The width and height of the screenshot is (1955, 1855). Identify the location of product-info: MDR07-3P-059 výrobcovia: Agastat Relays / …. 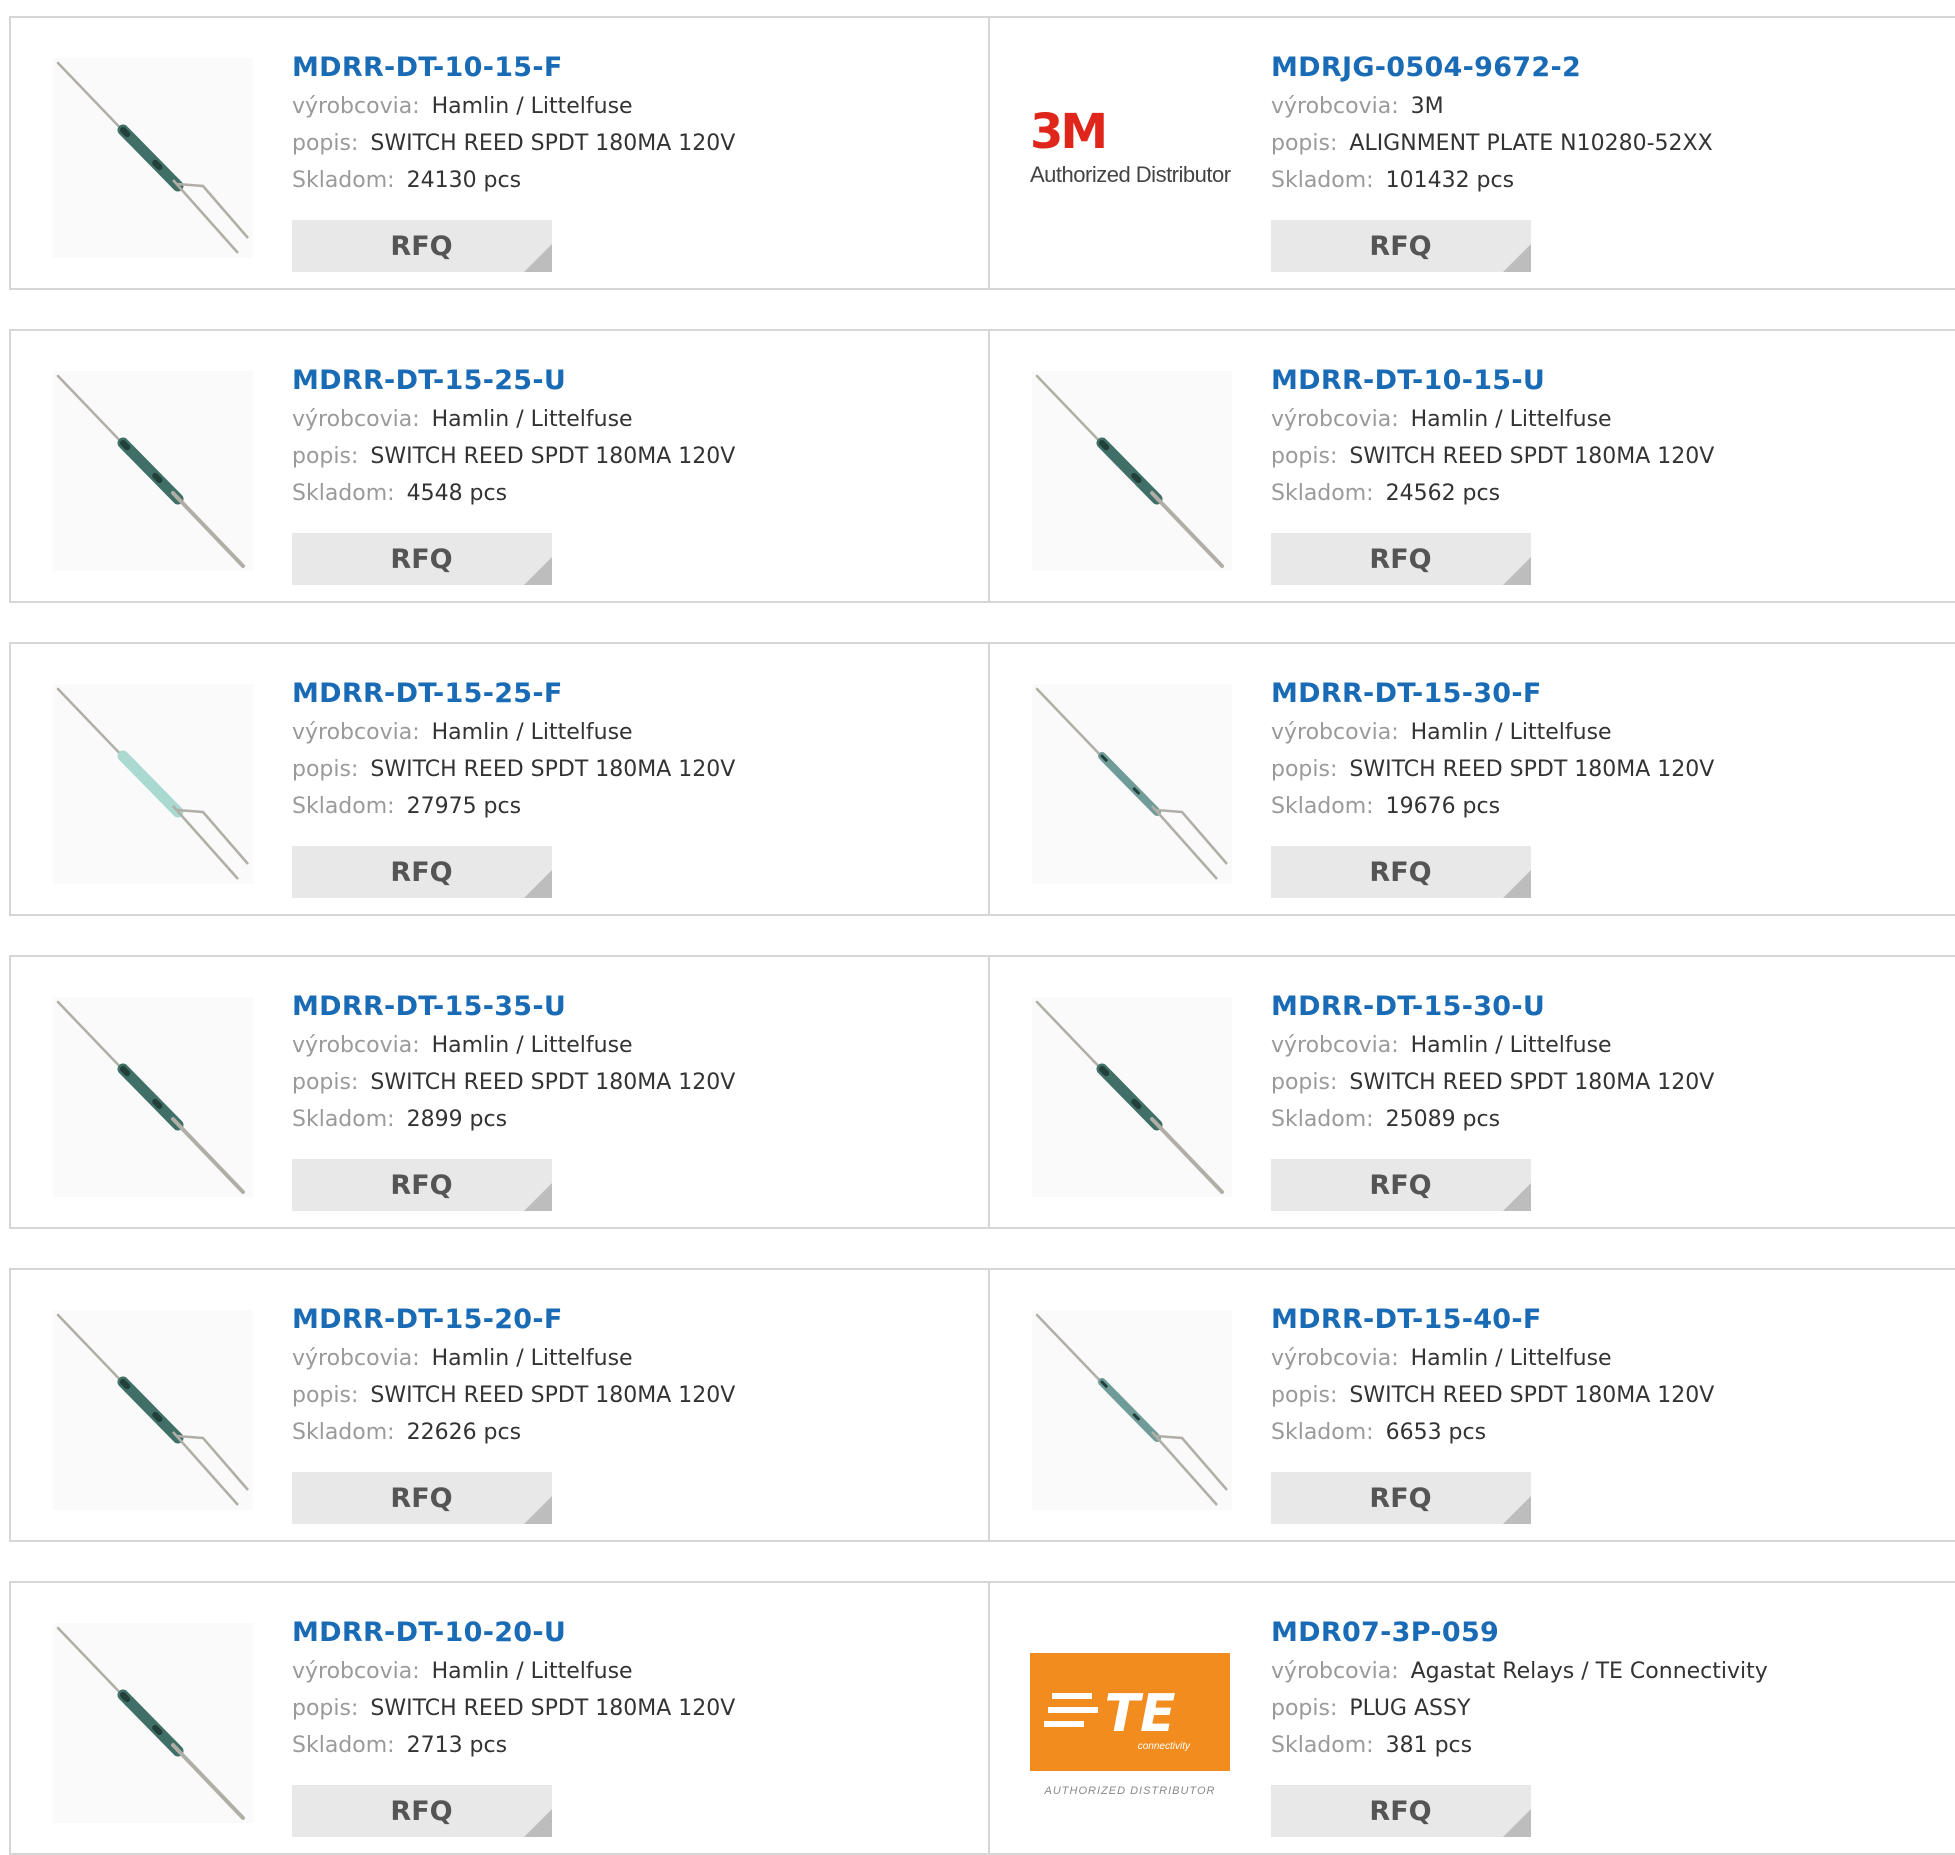
(1519, 1688).